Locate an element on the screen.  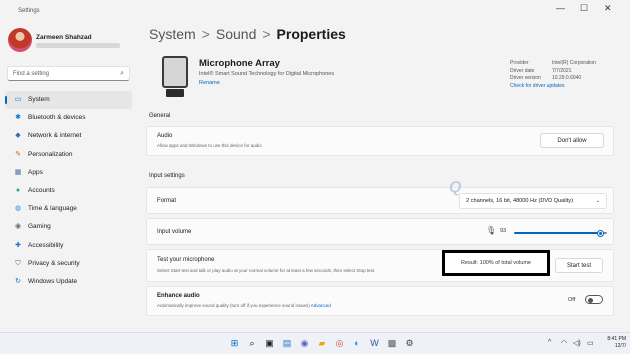
close-button: ✕ is located at coordinates (608, 8).